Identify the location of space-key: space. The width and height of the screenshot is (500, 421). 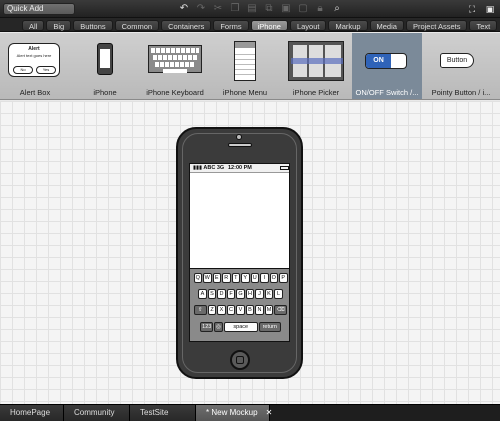
(240, 327).